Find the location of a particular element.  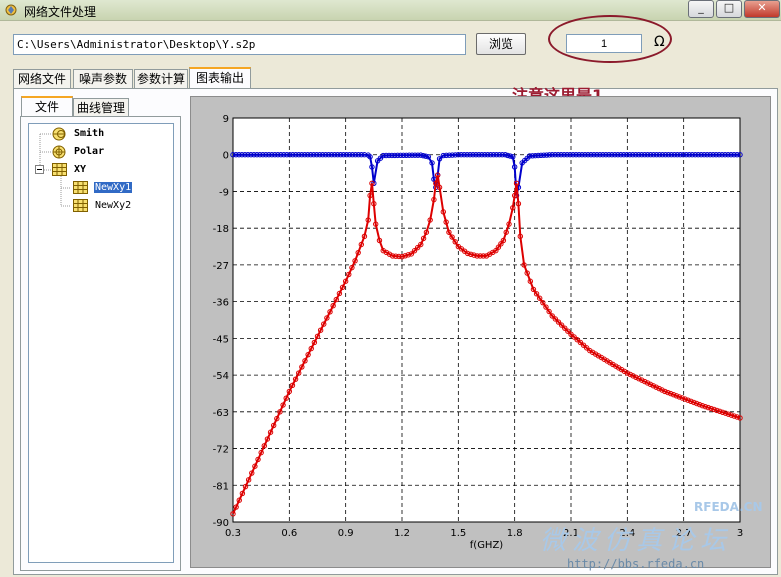

x-tick-label: 0.9 is located at coordinates (346, 533).